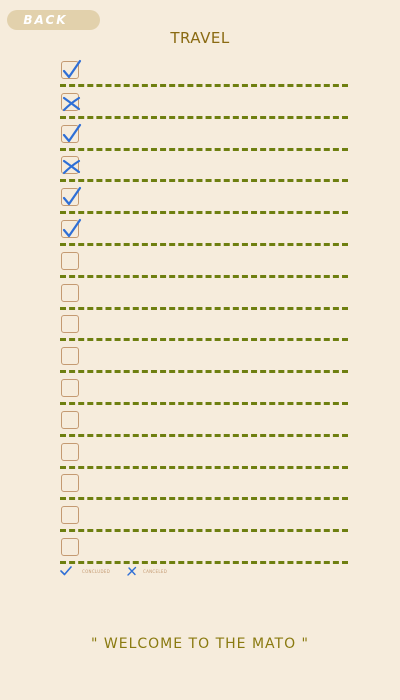 This screenshot has height=700, width=400. I want to click on legend: CONCLUDED CANCELED, so click(160, 573).